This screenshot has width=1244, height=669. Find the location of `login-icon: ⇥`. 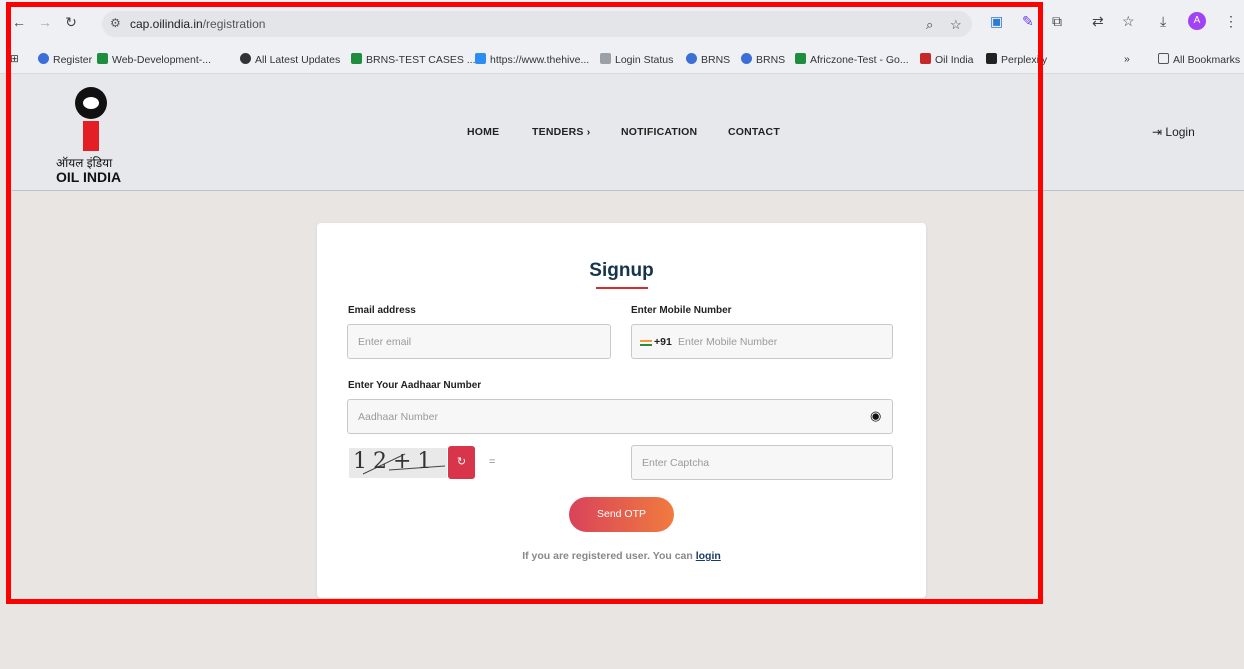

login-icon: ⇥ is located at coordinates (1157, 132).